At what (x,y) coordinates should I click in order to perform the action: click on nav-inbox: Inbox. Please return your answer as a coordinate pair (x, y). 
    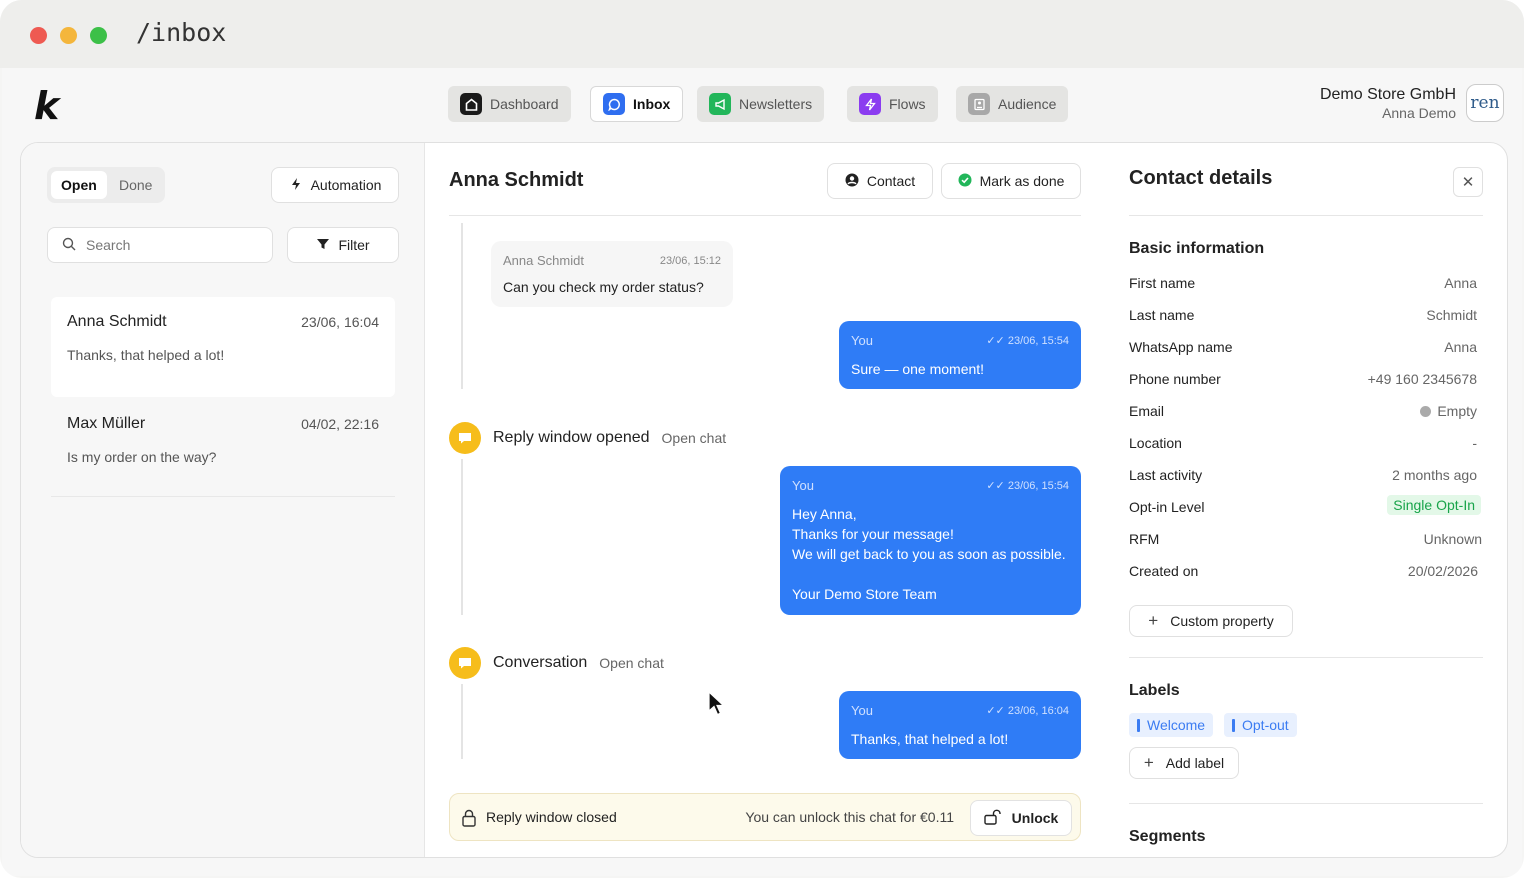
    Looking at the image, I should click on (637, 104).